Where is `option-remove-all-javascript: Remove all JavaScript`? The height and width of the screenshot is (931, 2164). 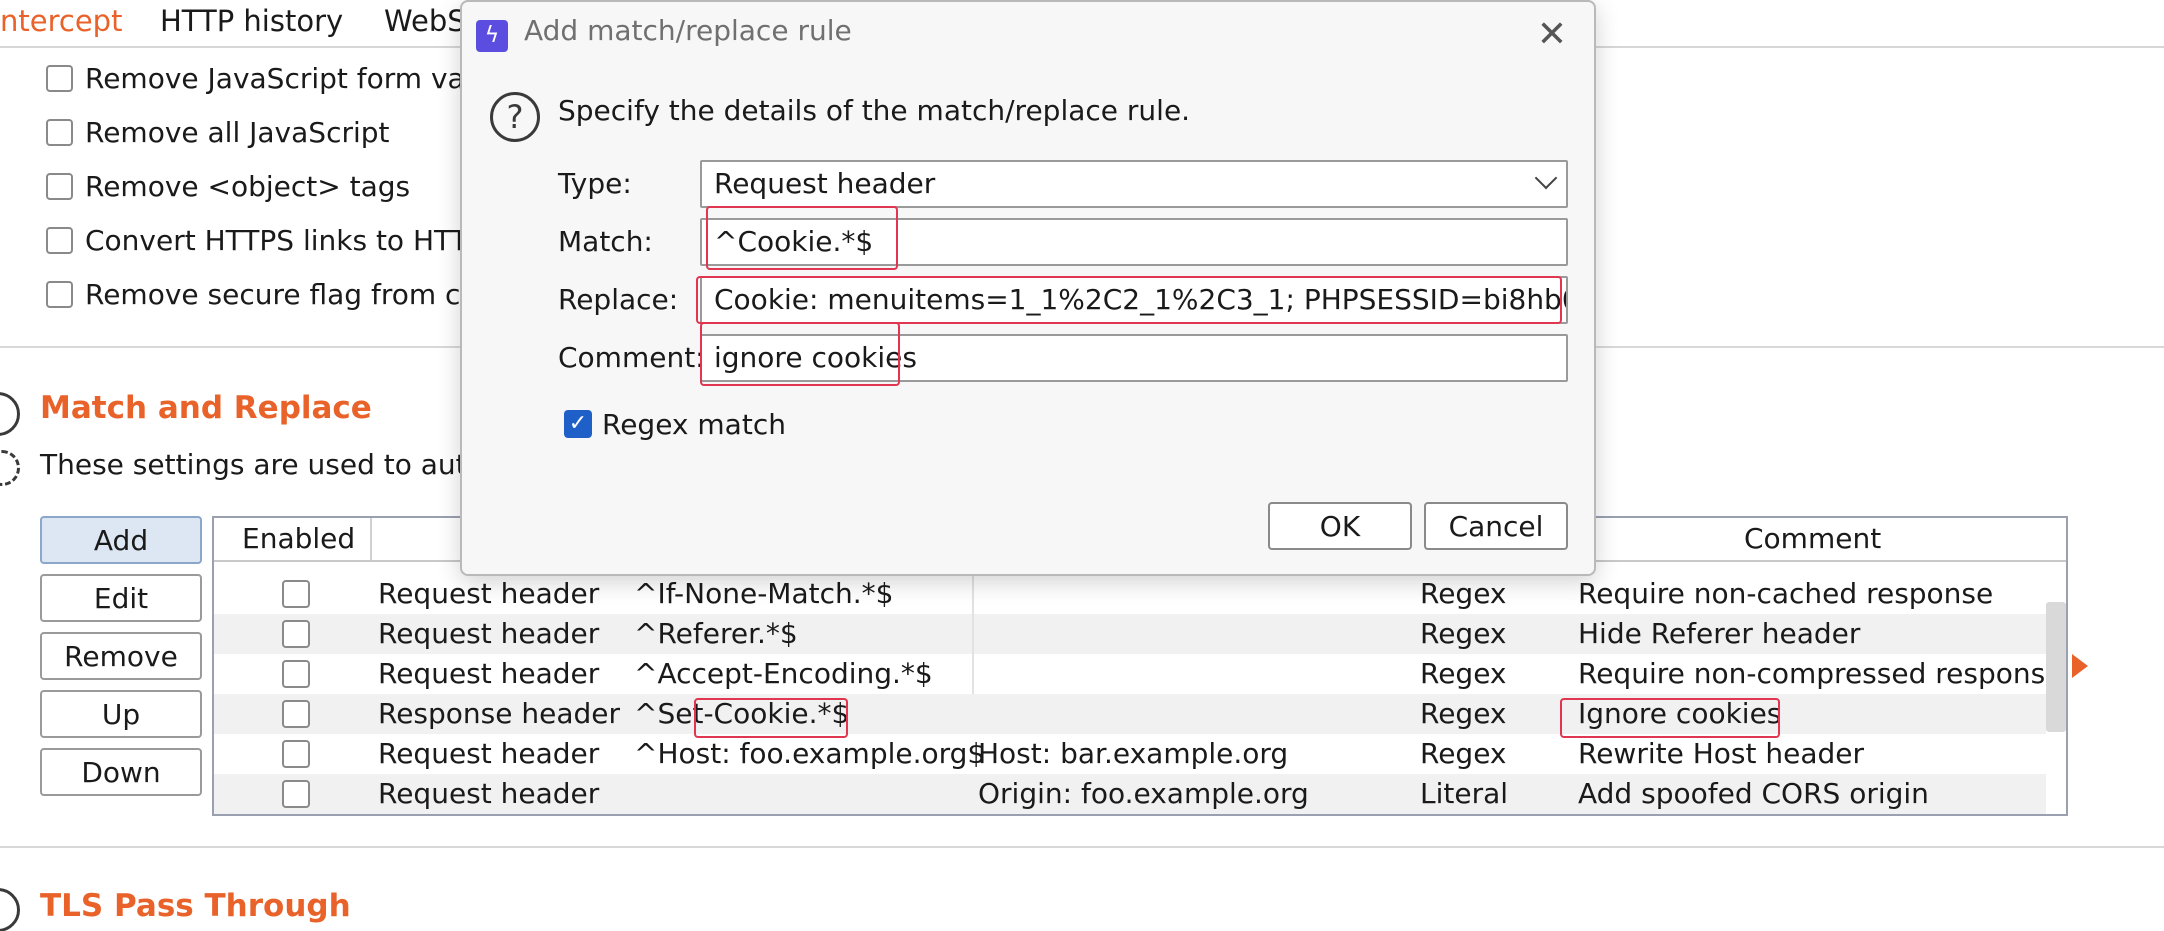
option-remove-all-javascript: Remove all JavaScript is located at coordinates (218, 132).